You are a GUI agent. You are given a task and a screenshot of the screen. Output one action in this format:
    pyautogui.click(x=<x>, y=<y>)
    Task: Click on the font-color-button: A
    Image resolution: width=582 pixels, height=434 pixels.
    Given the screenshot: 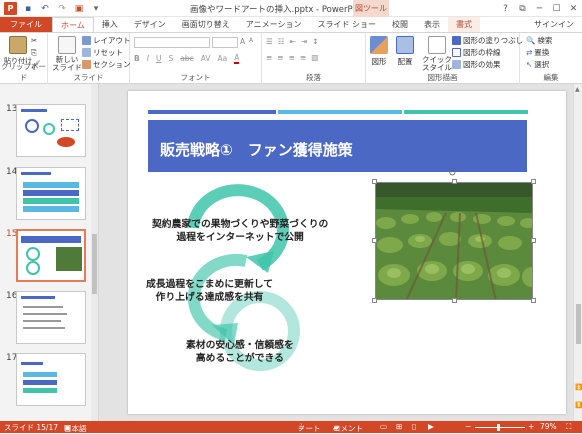 What is the action you would take?
    pyautogui.click(x=237, y=58)
    